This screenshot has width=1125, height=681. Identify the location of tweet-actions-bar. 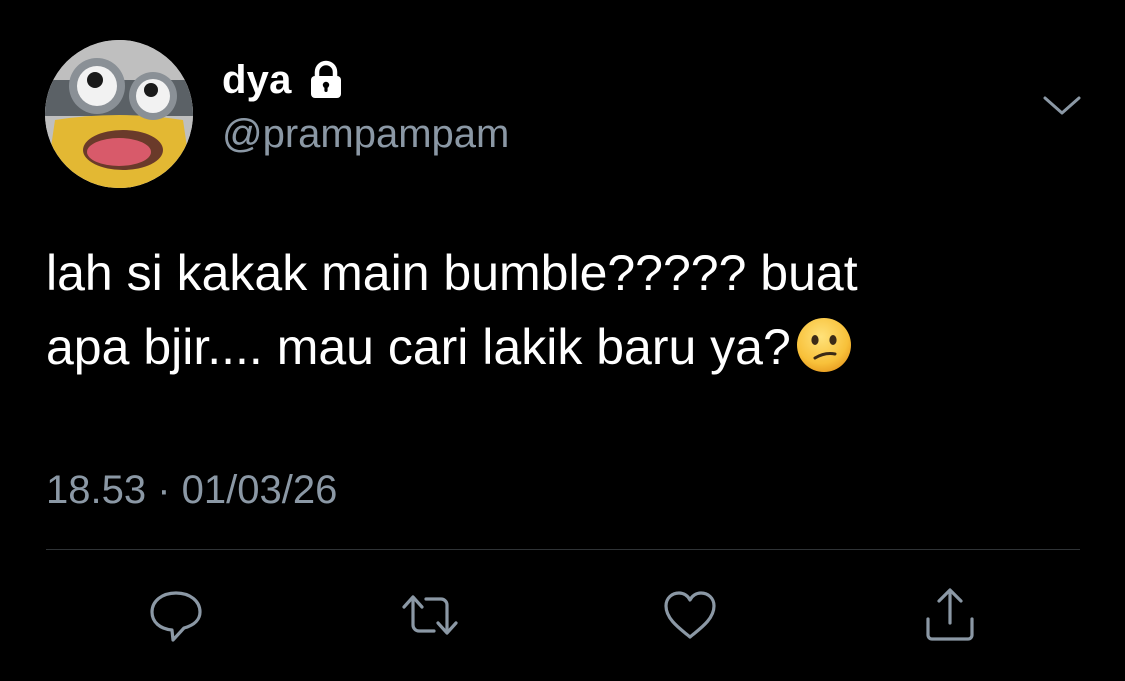
(562, 615).